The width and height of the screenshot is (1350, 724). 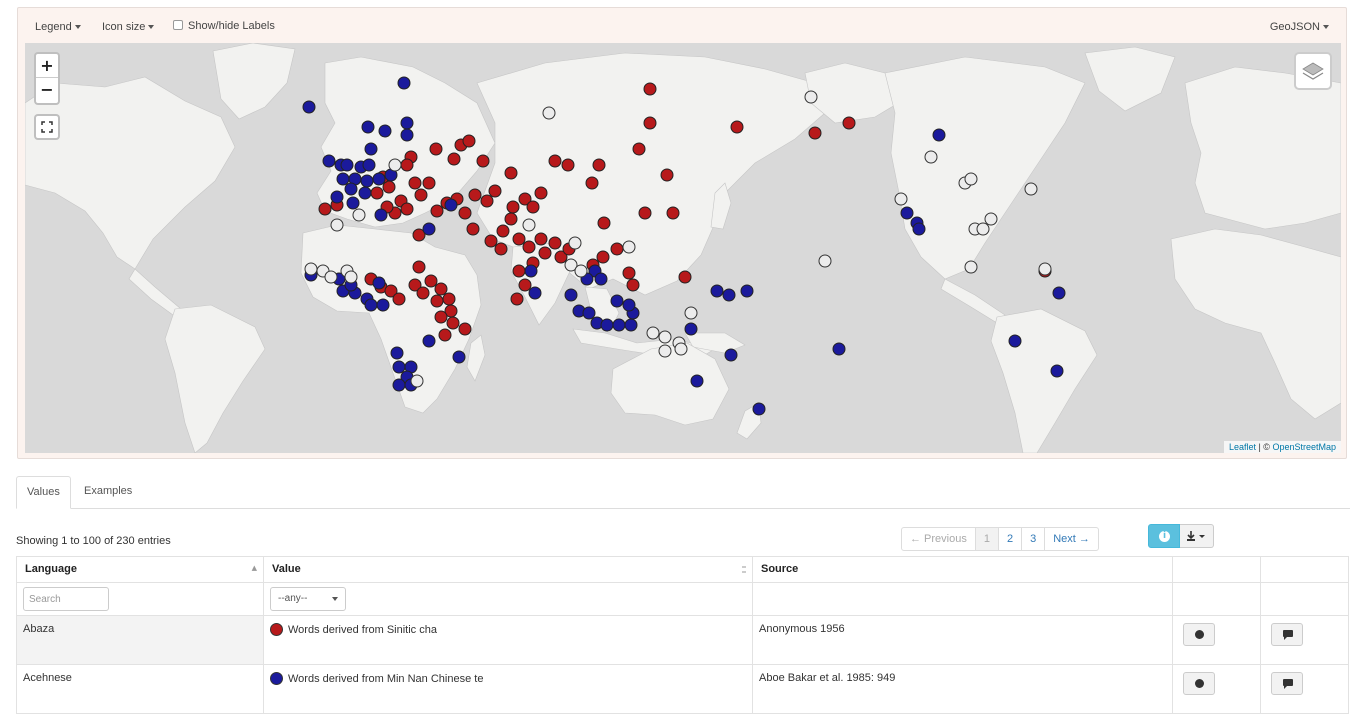 What do you see at coordinates (962, 640) in the screenshot?
I see `source-cell: Anonymous 1956` at bounding box center [962, 640].